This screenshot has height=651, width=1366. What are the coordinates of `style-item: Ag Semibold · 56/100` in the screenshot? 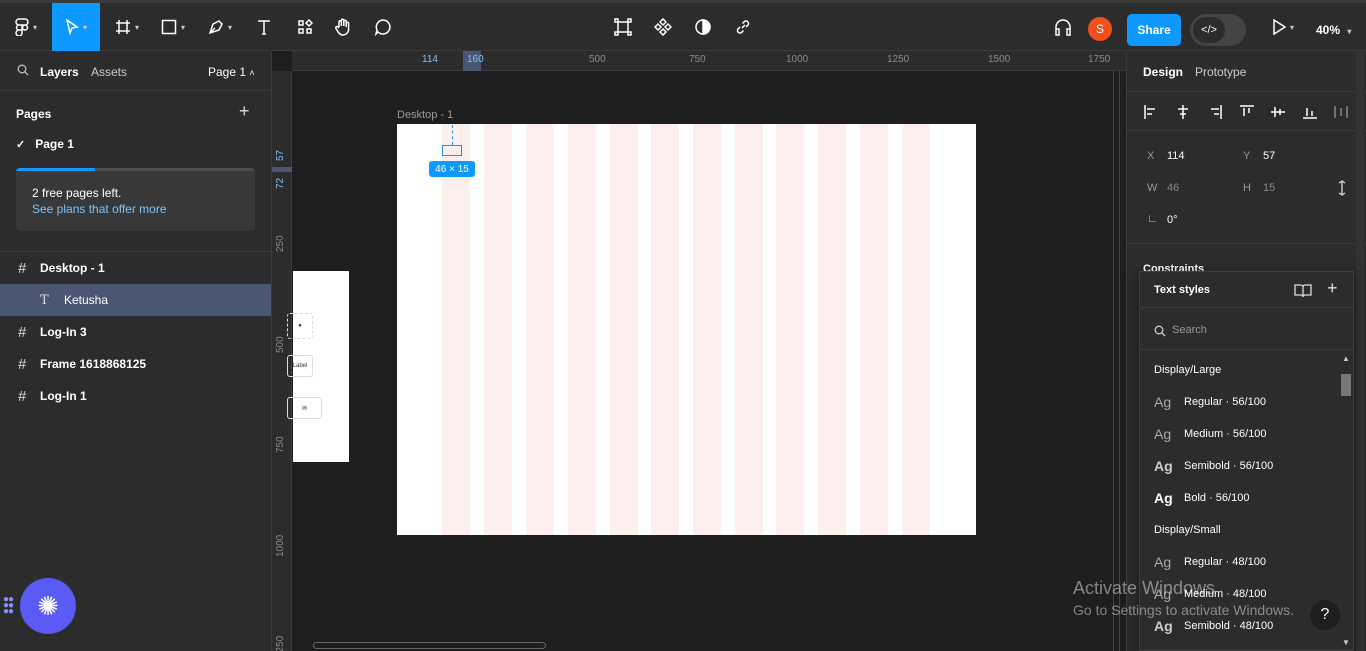 It's located at (1213, 466).